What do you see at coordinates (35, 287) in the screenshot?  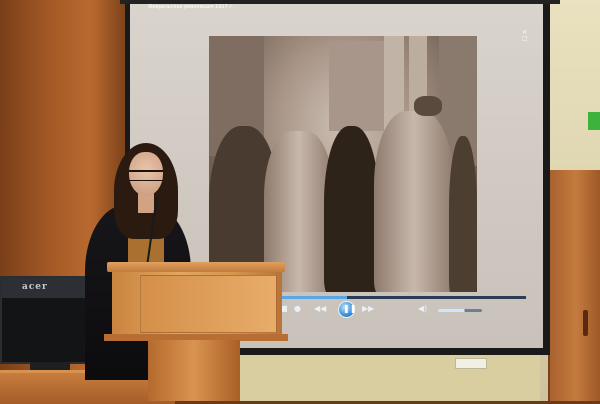 I see `monitor-brand-logo: acer` at bounding box center [35, 287].